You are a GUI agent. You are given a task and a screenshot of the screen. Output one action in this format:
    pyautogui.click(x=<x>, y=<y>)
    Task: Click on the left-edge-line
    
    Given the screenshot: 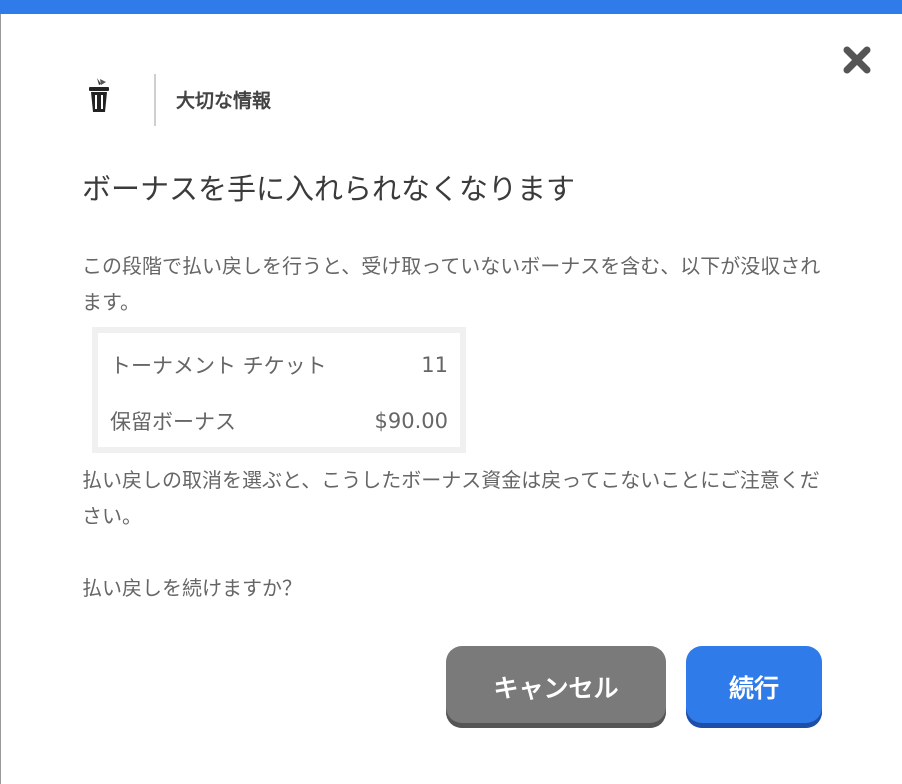 What is the action you would take?
    pyautogui.click(x=0, y=399)
    